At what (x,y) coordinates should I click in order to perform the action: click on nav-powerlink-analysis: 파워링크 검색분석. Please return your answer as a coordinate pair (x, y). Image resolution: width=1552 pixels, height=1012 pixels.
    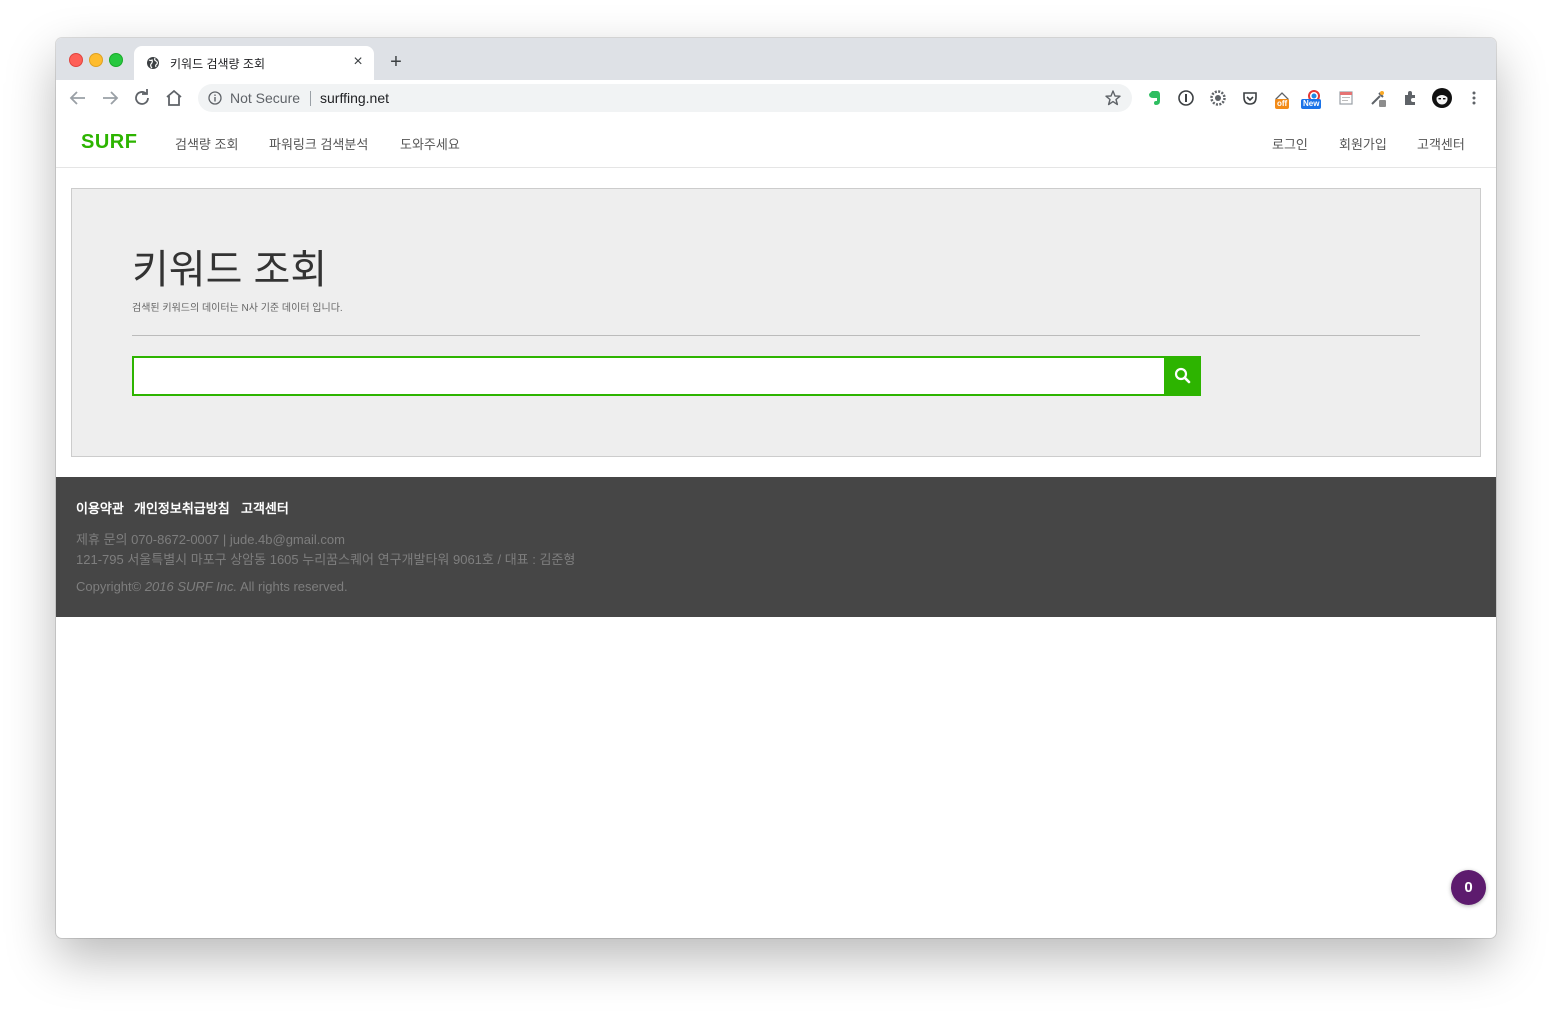
    Looking at the image, I should click on (318, 143).